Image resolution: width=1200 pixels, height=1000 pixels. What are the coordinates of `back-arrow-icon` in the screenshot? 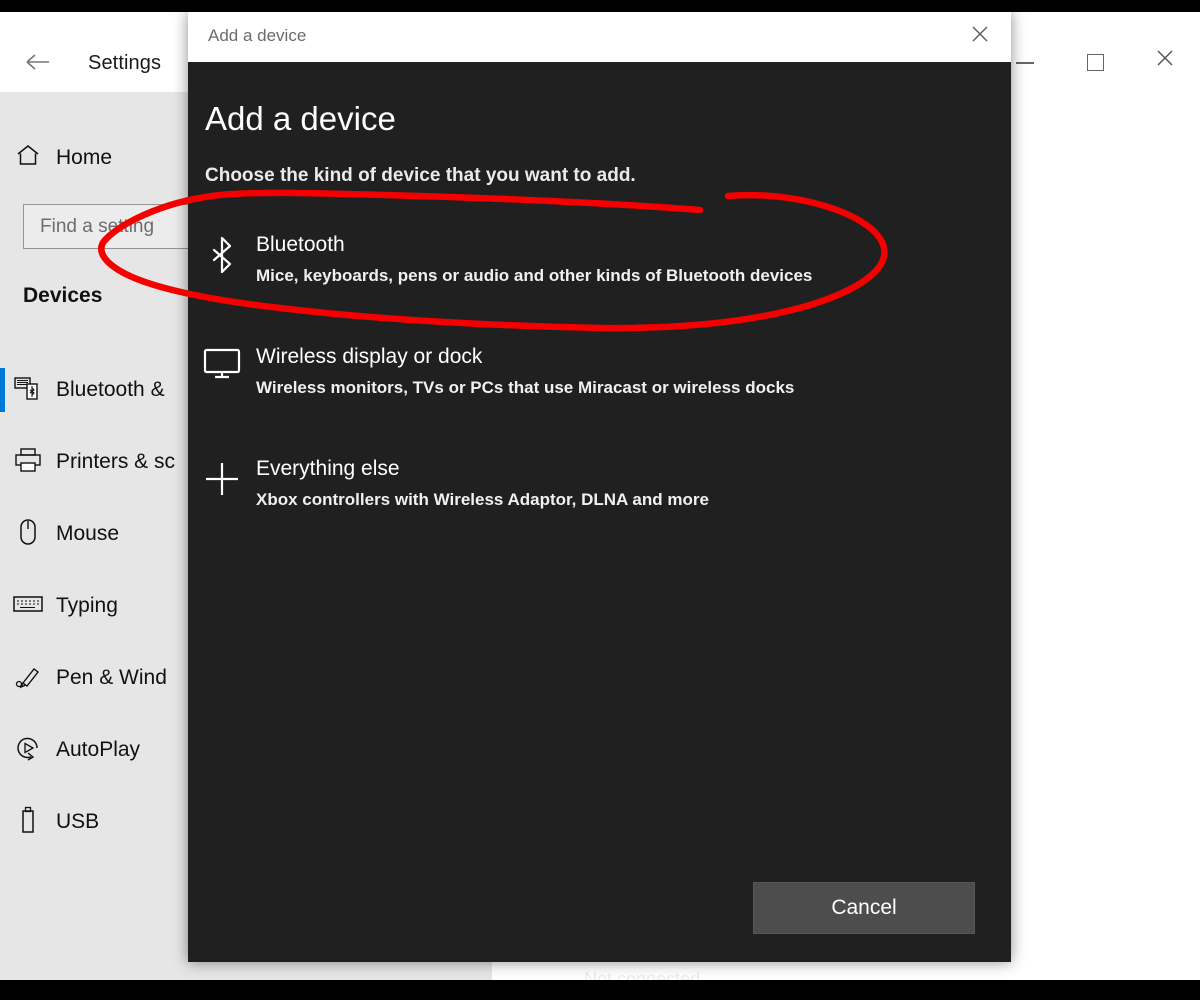 It's located at (38, 63).